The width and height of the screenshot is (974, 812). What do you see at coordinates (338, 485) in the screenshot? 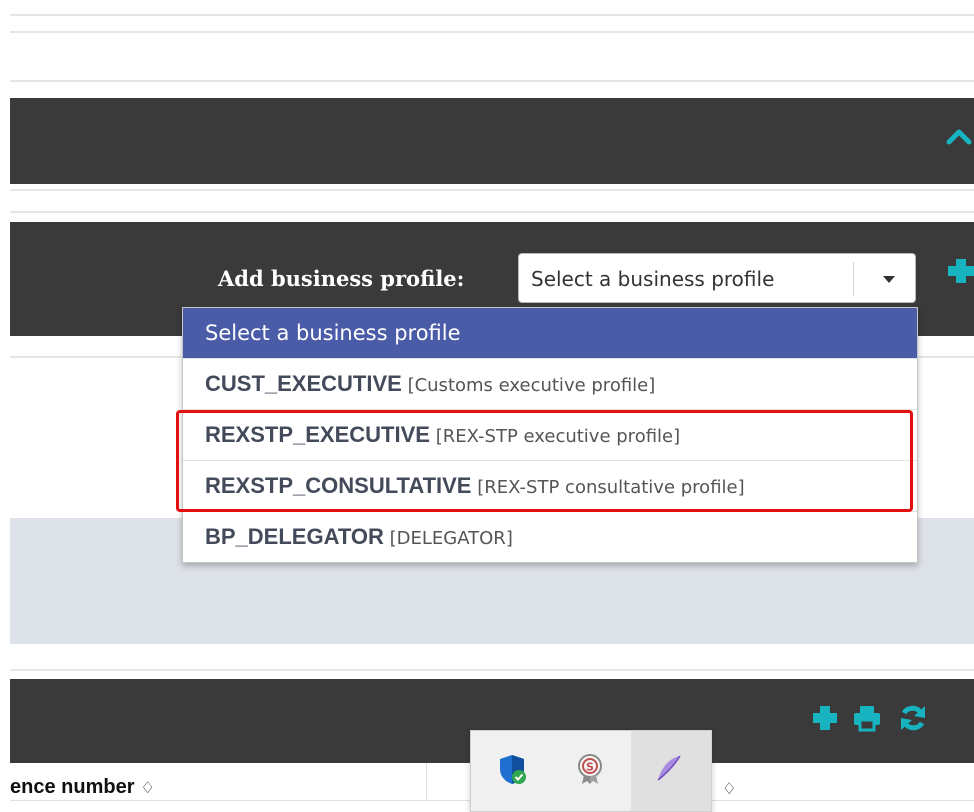
I see `option-code: REXSTP_CONSULTATIVE` at bounding box center [338, 485].